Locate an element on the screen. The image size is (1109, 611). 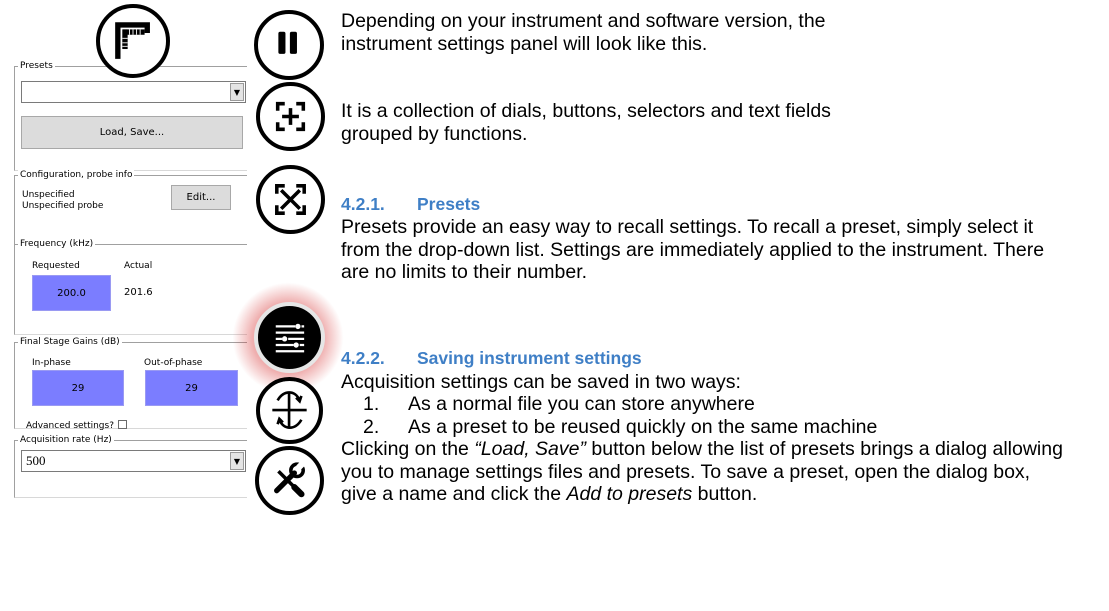
settings-sliders-icon is located at coordinates (289, 337).